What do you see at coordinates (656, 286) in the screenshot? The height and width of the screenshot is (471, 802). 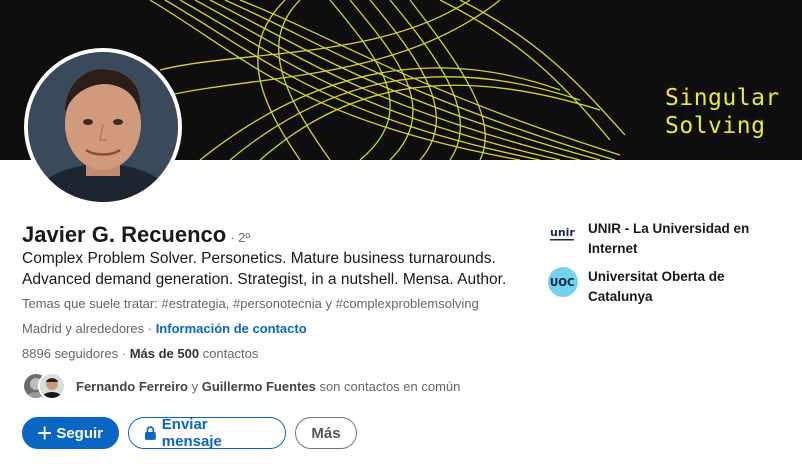 I see `education-name-uoc: Universitat Oberta de Catalunya` at bounding box center [656, 286].